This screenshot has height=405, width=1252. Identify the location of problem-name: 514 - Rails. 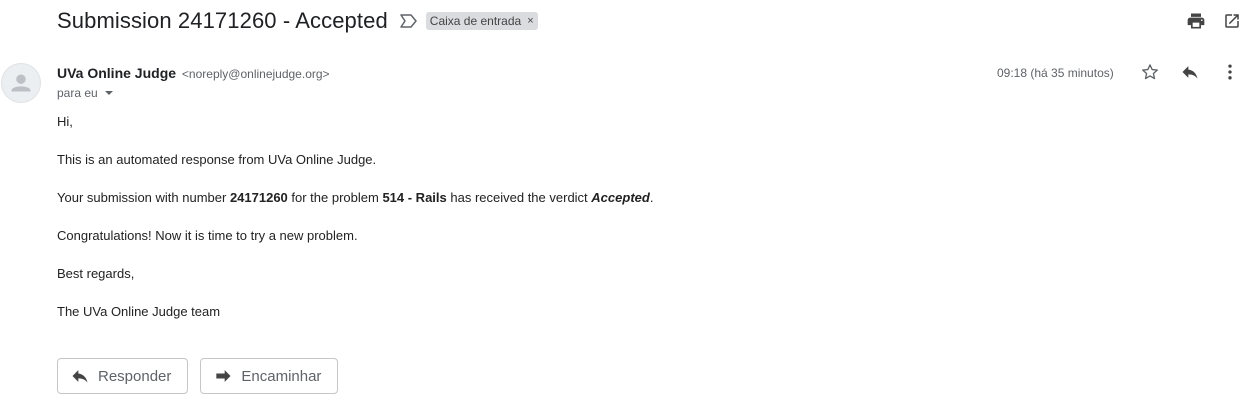
(414, 197).